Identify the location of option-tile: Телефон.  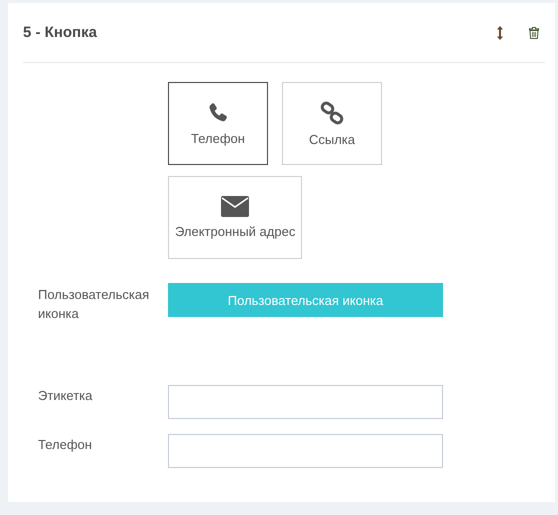
(218, 123).